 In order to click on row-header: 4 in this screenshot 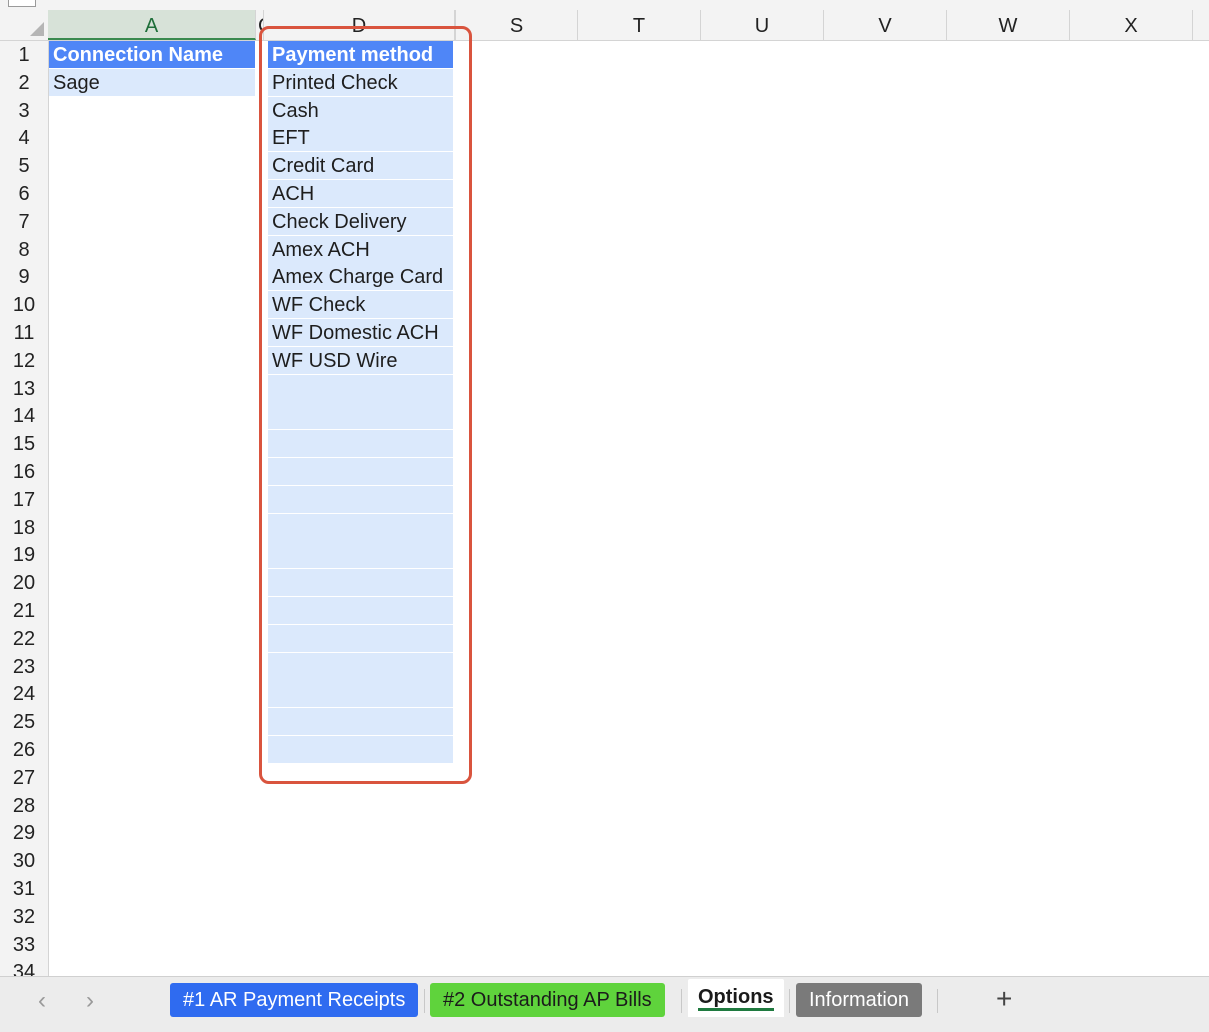, I will do `click(24, 138)`.